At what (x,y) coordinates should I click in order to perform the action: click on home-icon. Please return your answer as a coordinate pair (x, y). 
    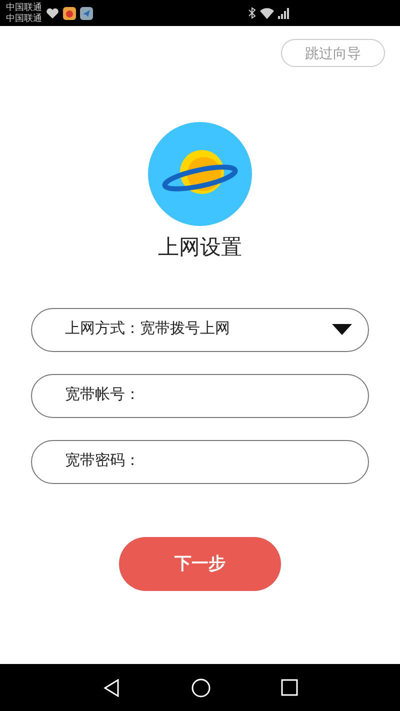
    Looking at the image, I should click on (200, 688).